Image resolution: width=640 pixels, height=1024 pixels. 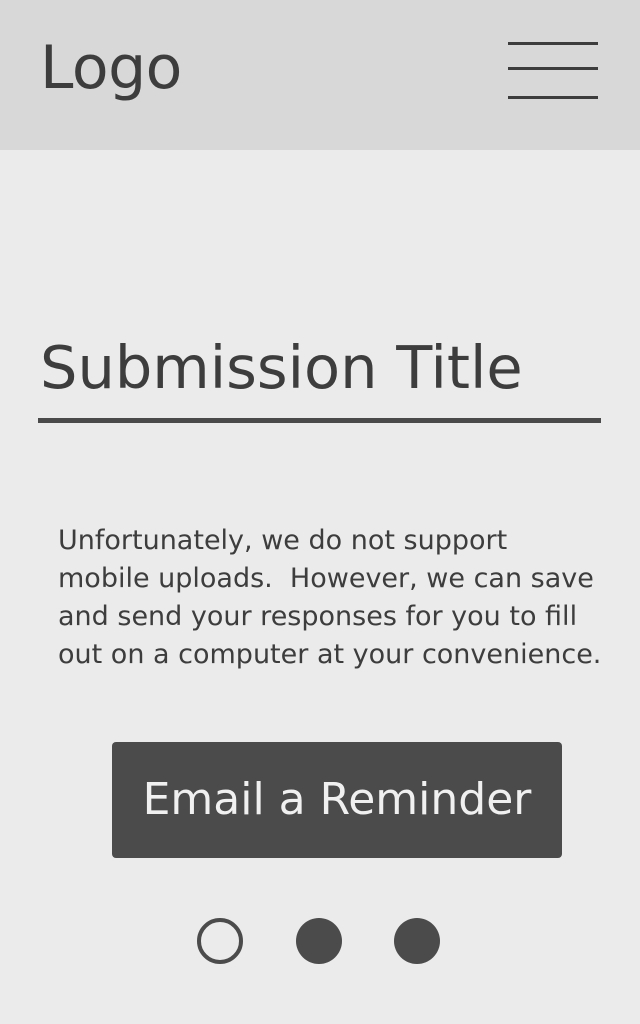 I want to click on menu-bar-middle, so click(x=553, y=68).